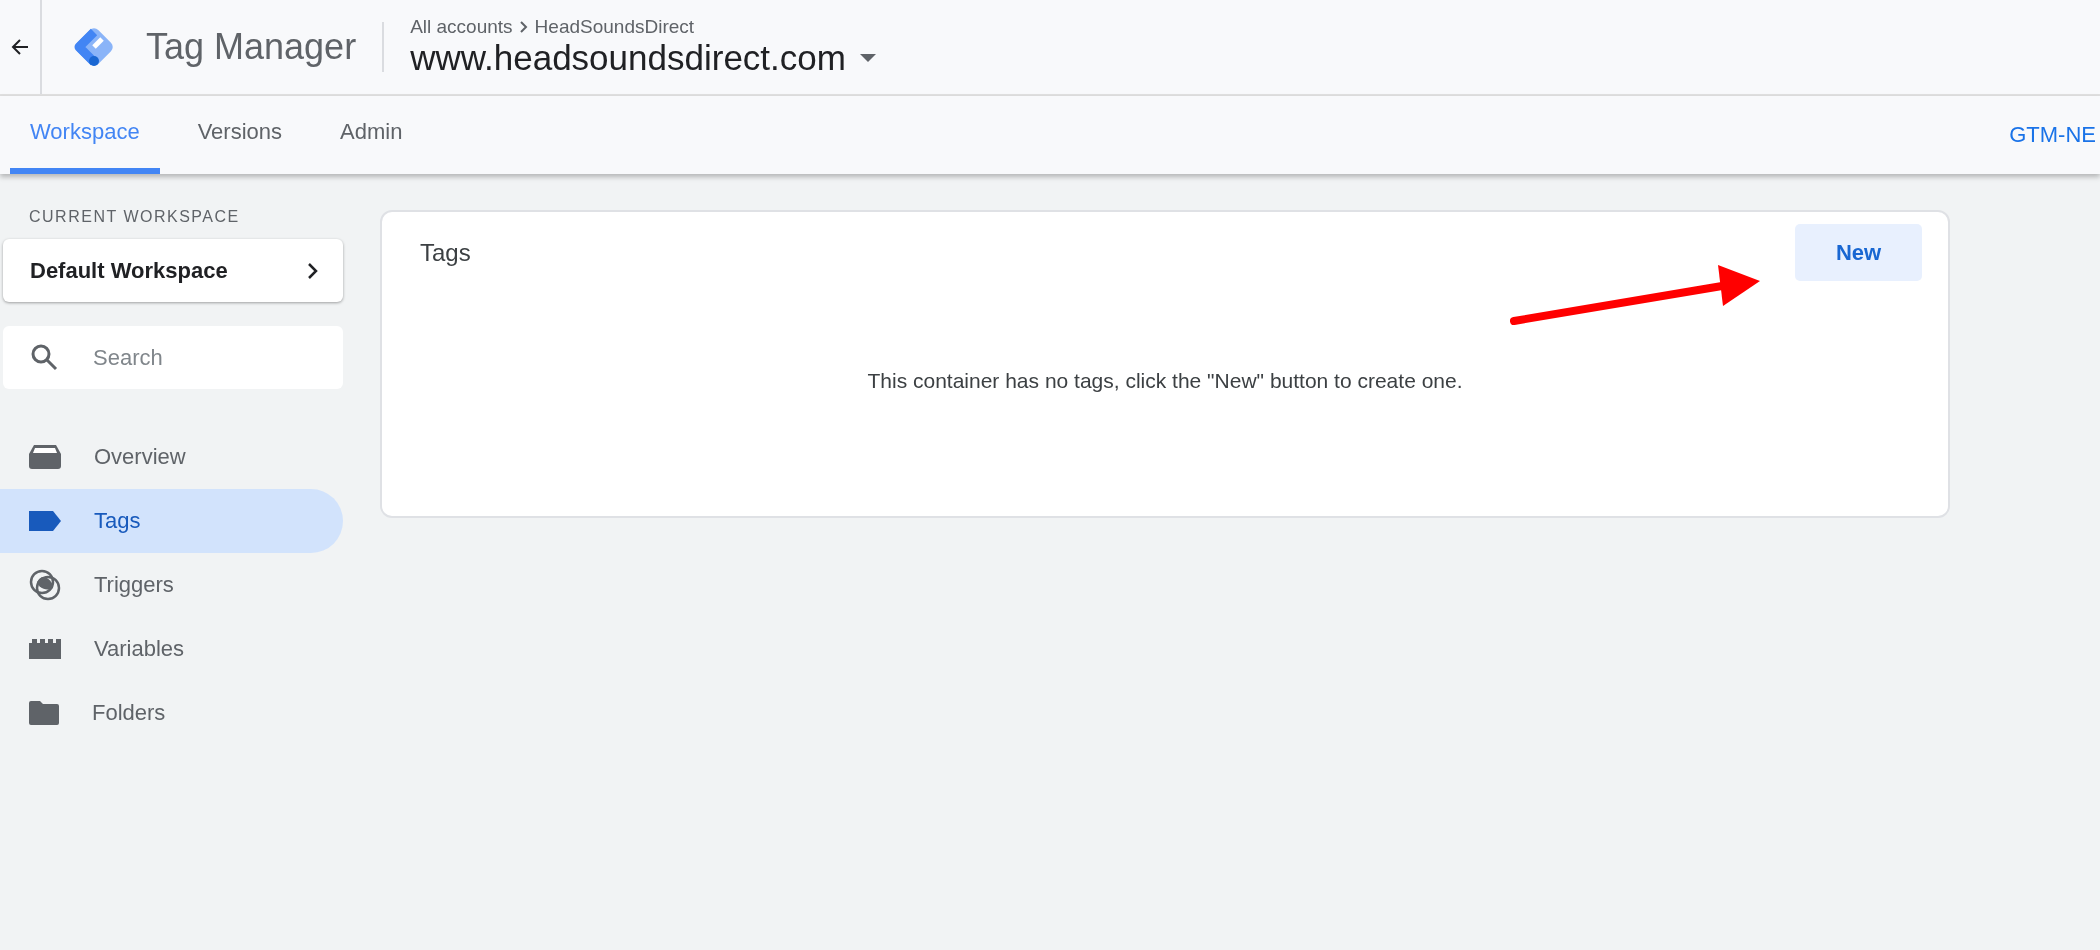 This screenshot has height=950, width=2100. What do you see at coordinates (85, 135) in the screenshot?
I see `nav-tab: Workspace` at bounding box center [85, 135].